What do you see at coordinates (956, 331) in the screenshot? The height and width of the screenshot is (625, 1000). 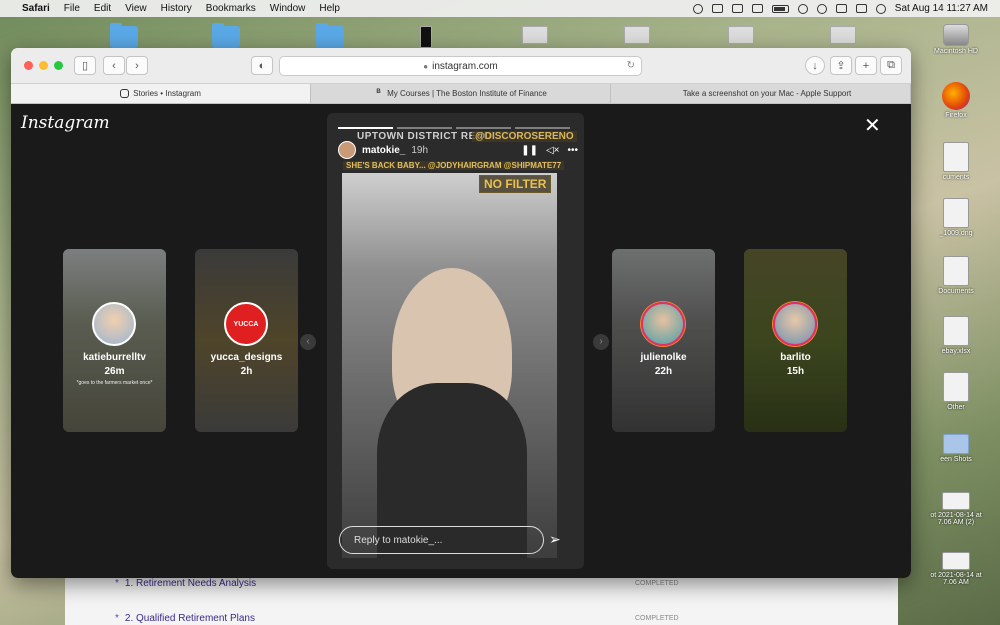 I see `spreadsheet-icon` at bounding box center [956, 331].